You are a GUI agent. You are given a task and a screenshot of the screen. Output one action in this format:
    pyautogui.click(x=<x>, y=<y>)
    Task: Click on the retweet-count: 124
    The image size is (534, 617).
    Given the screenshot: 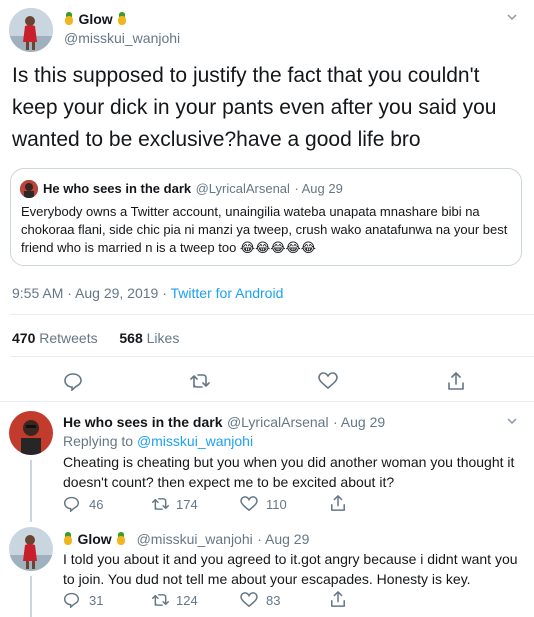 What is the action you would take?
    pyautogui.click(x=187, y=600)
    